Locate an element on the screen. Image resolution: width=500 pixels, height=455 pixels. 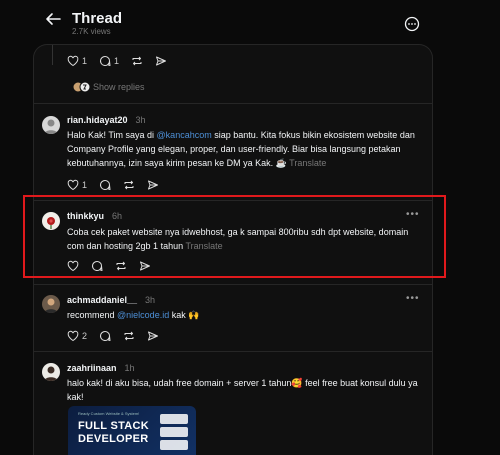
promo-heading-line: FULL STACK is located at coordinates (114, 426).